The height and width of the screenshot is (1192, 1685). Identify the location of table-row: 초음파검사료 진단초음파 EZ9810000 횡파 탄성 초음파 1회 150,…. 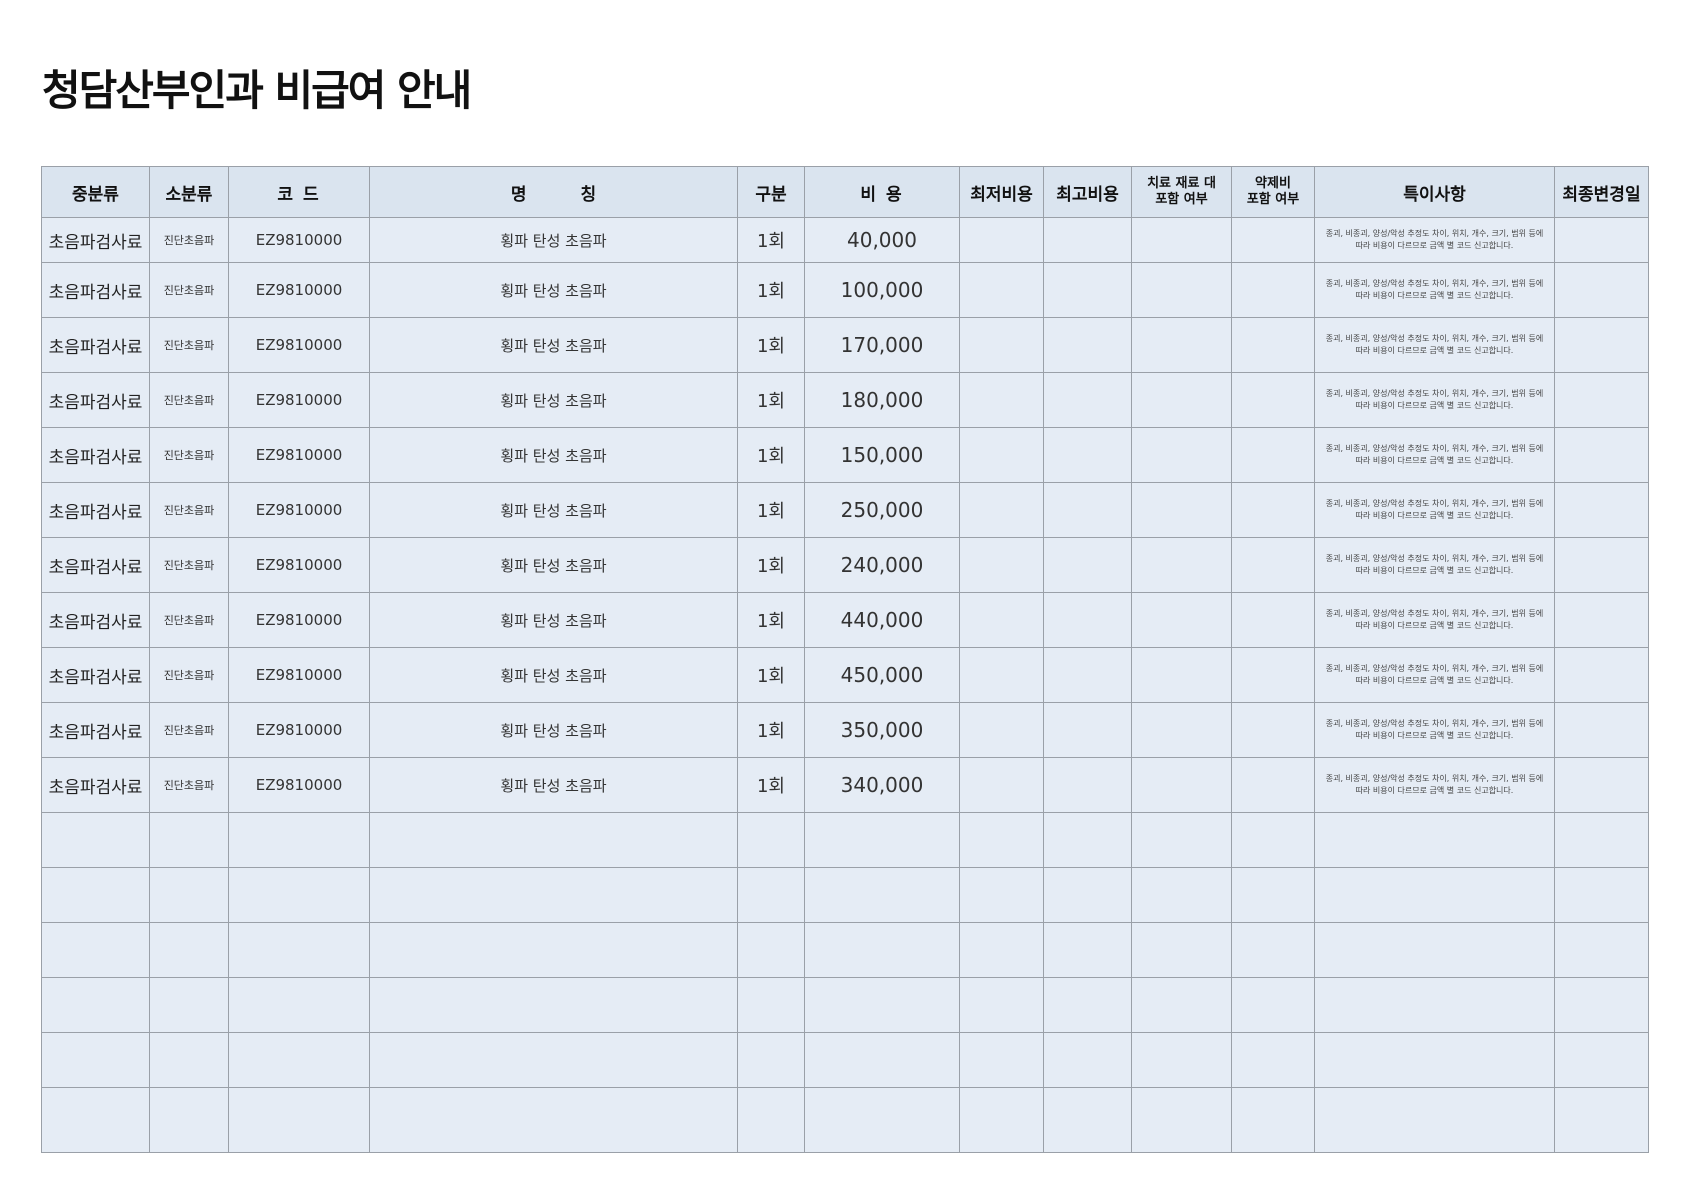
(845, 455).